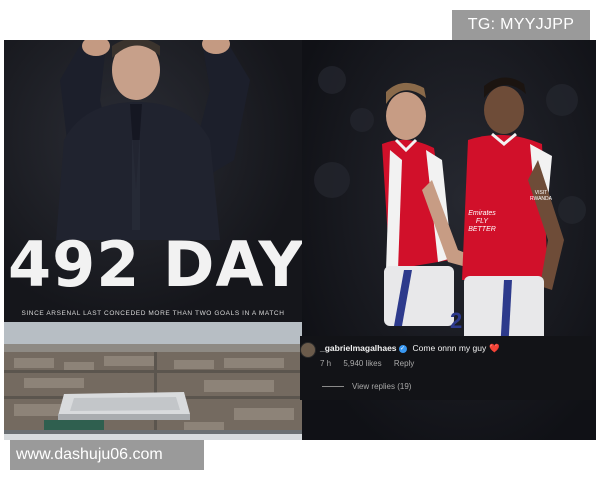 Image resolution: width=600 pixels, height=480 pixels. Describe the element at coordinates (333, 387) in the screenshot. I see `divider` at that location.